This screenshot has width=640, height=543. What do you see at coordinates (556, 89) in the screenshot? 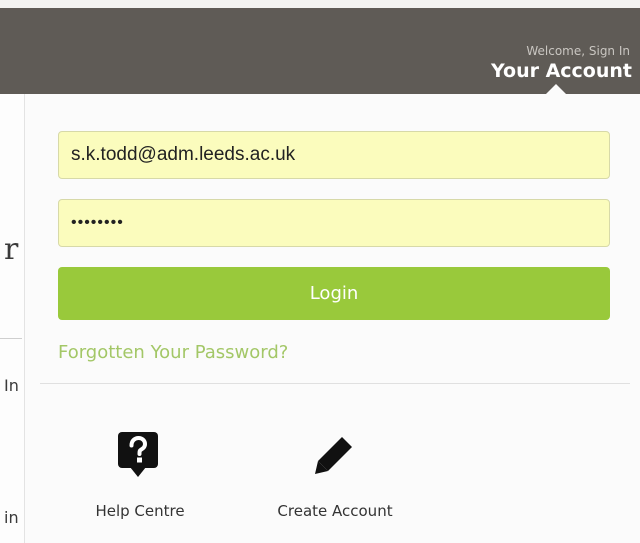
I see `dropdown-caret` at bounding box center [556, 89].